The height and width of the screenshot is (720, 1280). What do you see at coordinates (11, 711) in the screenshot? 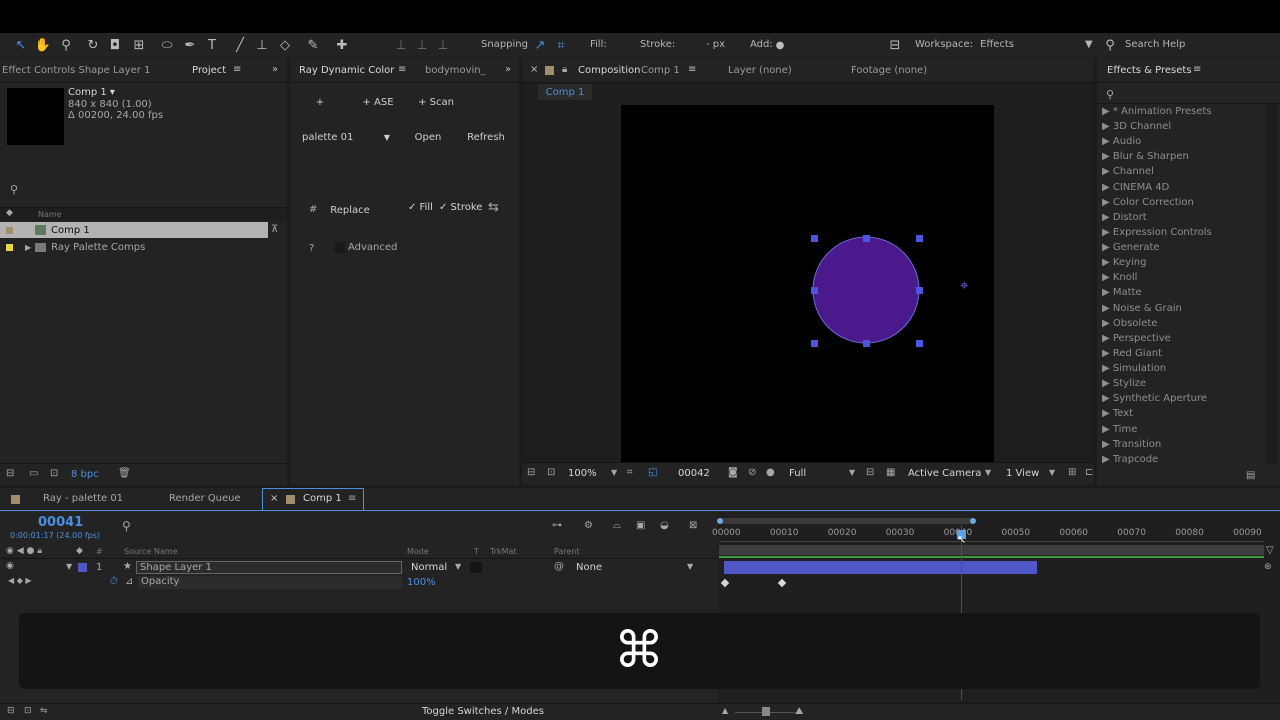
I see `layer-switches-icon: ⊟` at bounding box center [11, 711].